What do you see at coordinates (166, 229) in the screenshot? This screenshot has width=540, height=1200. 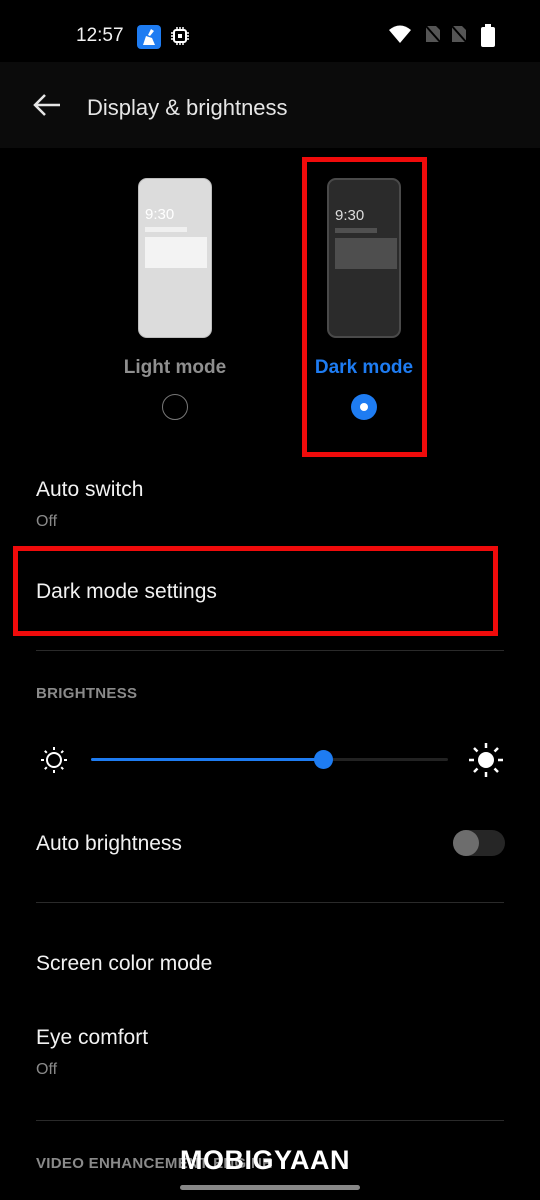 I see `preview-line` at bounding box center [166, 229].